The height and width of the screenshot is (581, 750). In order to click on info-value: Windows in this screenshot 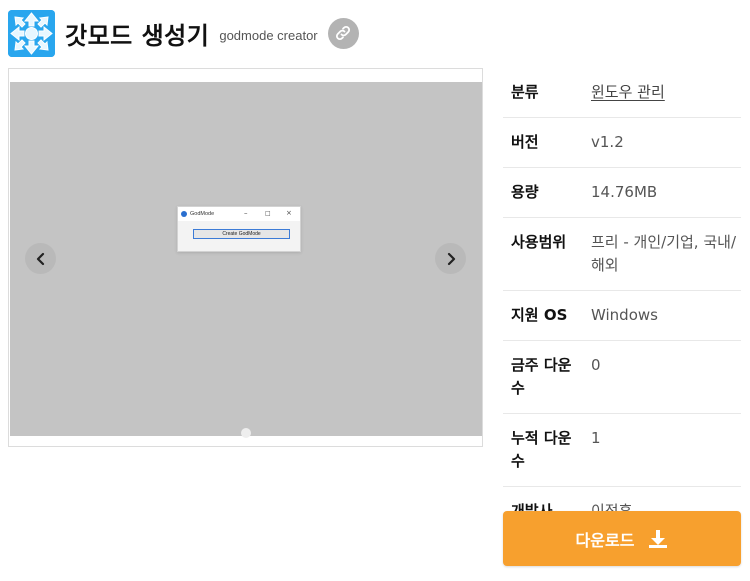, I will do `click(624, 315)`.